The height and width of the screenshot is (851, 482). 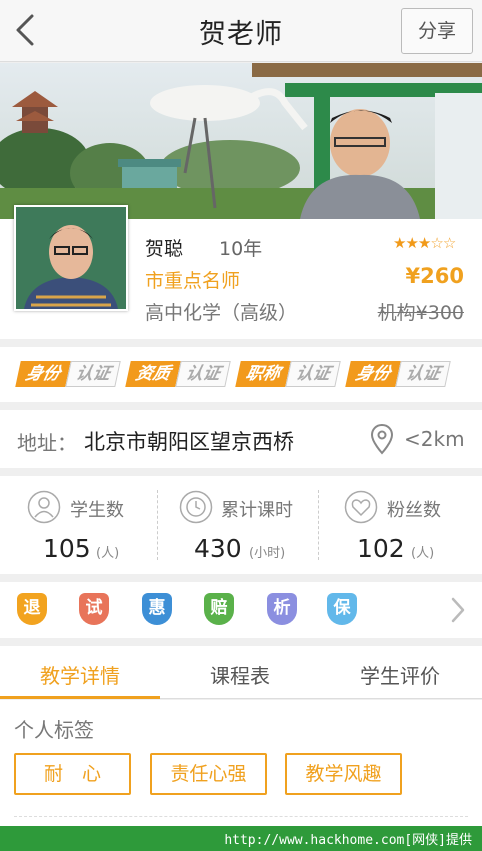 I want to click on address-label: 地址：, so click(x=47, y=443).